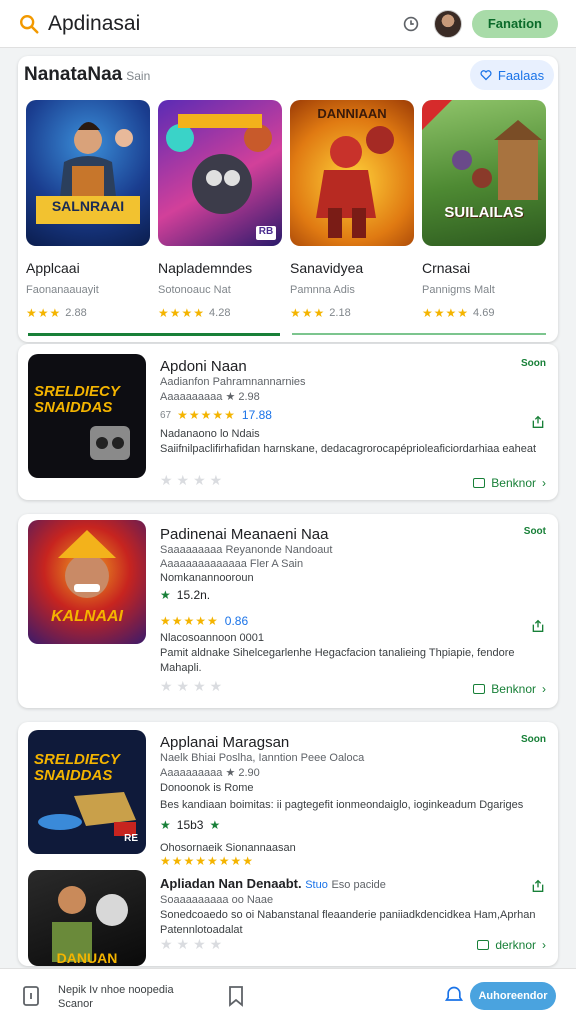  What do you see at coordinates (87, 958) in the screenshot?
I see `app-icon-text: DANUAN` at bounding box center [87, 958].